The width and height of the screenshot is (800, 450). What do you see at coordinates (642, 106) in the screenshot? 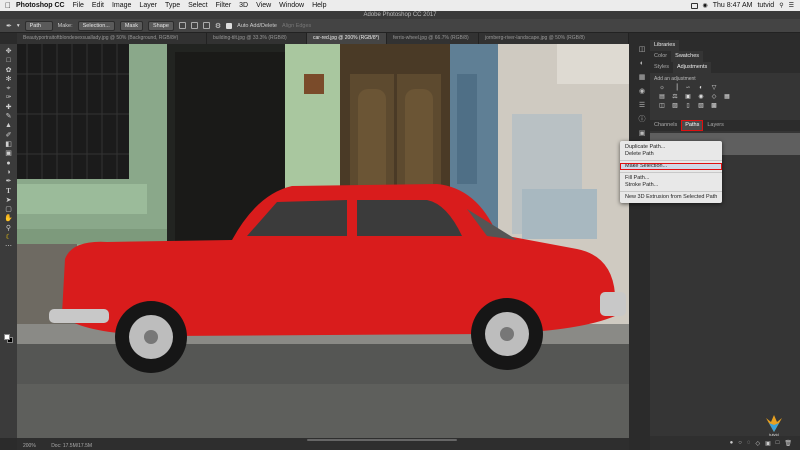
I see `properties-dock-icon: ☰` at bounding box center [642, 106].